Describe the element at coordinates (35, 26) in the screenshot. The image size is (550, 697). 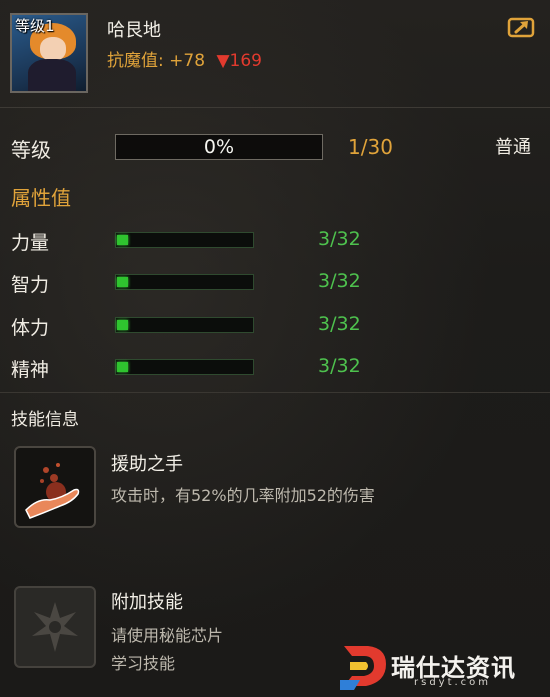
I see `hero-level-tag: 等级1` at that location.